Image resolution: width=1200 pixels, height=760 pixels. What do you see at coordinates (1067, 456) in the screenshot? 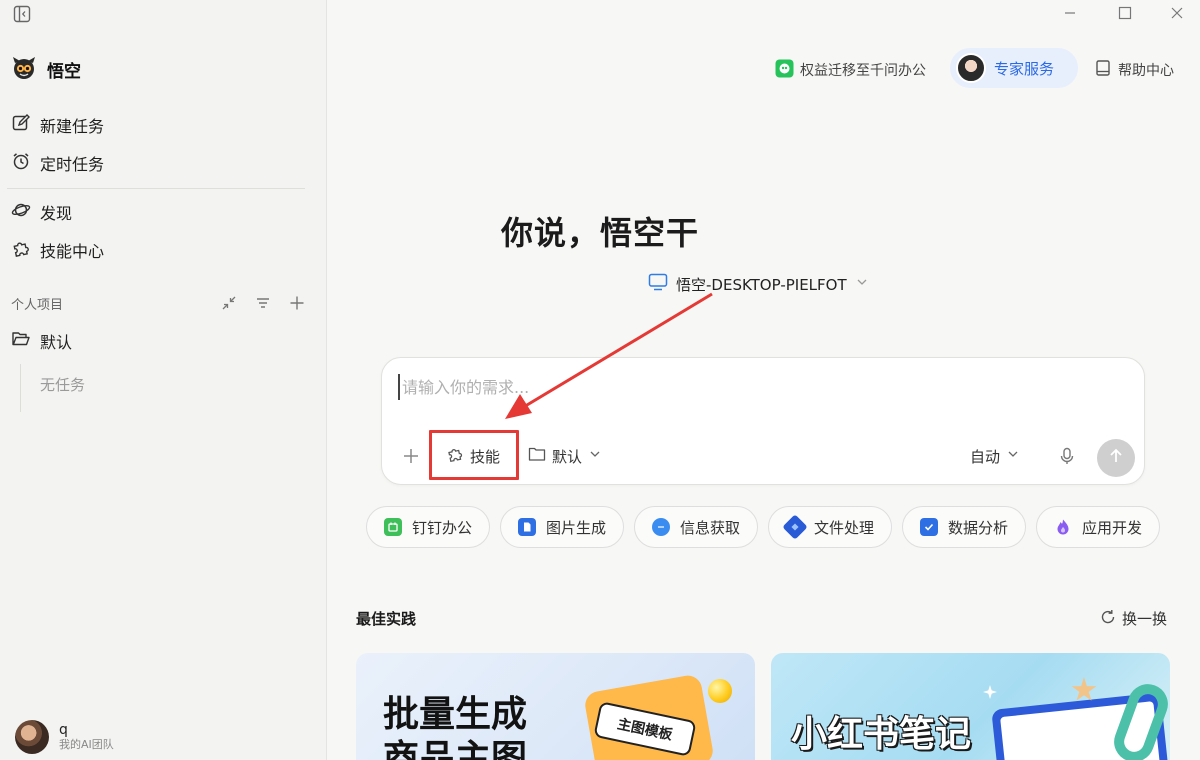
I see `microphone-icon` at bounding box center [1067, 456].